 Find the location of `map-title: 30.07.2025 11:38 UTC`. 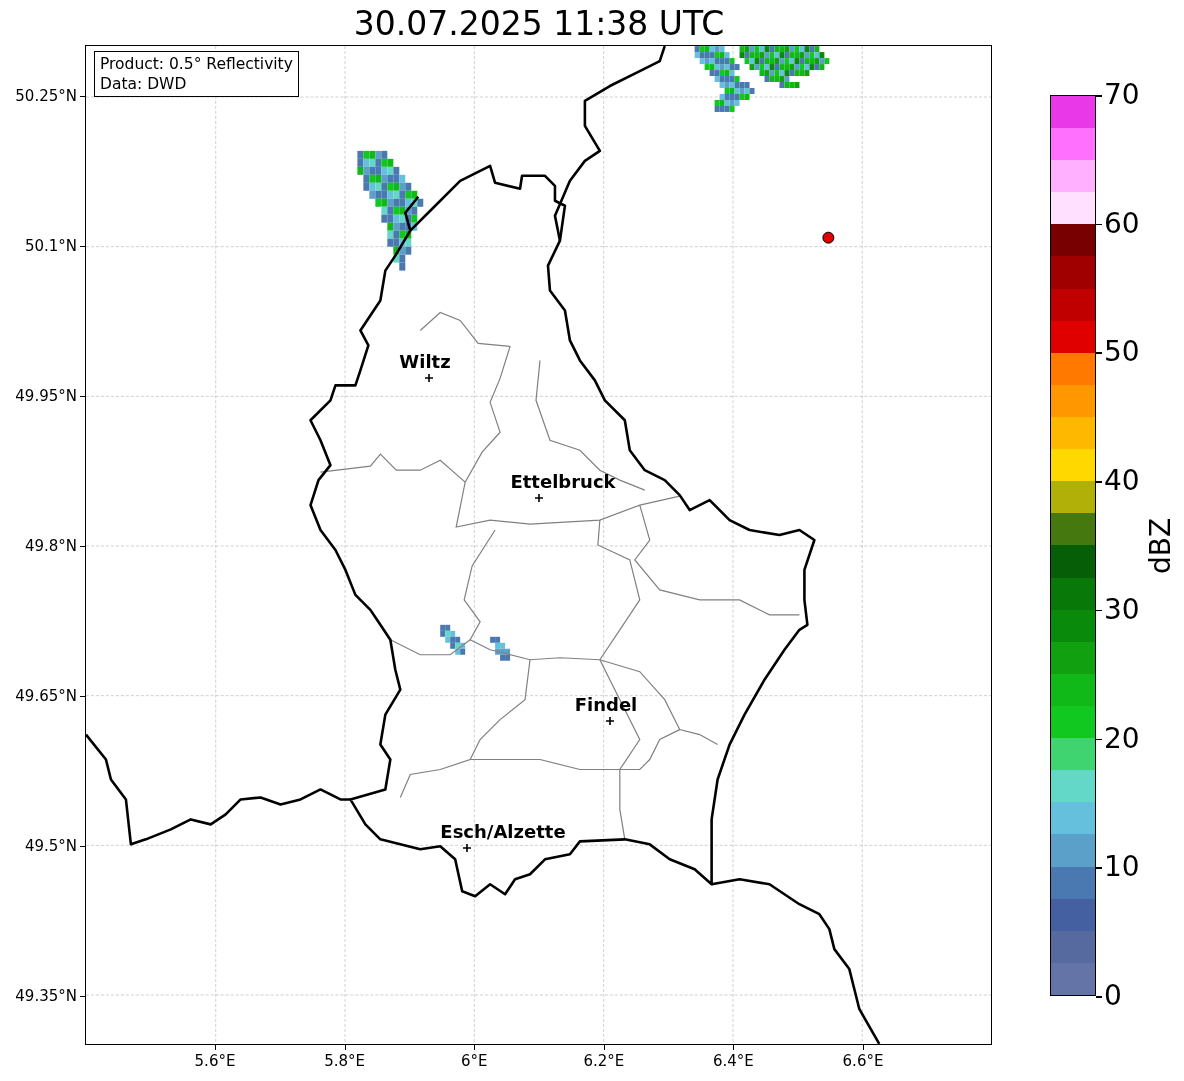

map-title: 30.07.2025 11:38 UTC is located at coordinates (539, 24).